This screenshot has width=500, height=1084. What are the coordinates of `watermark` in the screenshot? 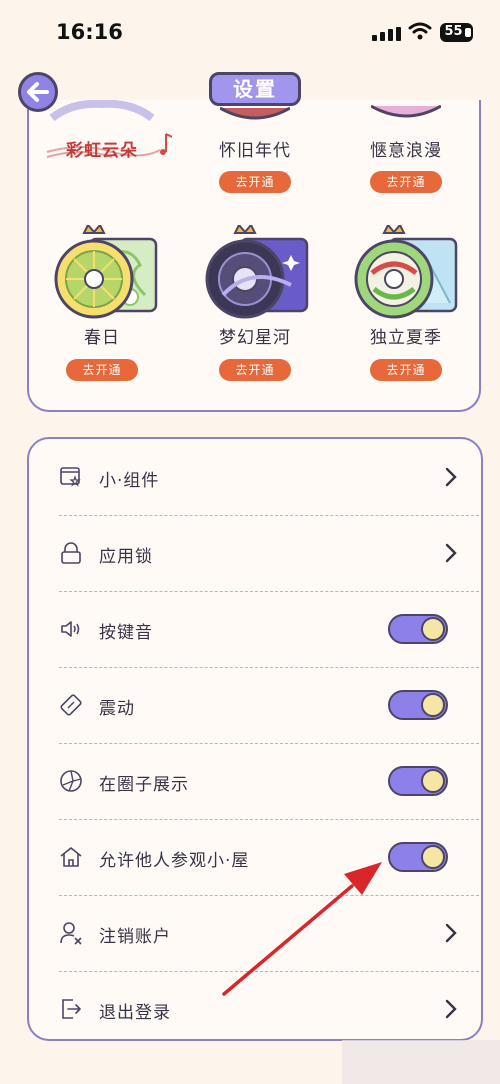 It's located at (421, 1062).